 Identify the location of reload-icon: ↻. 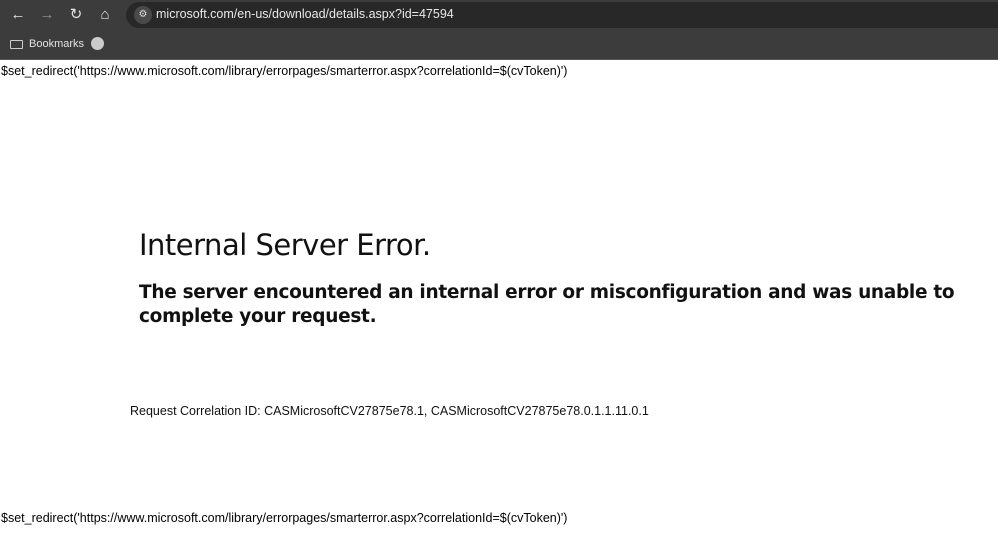
(76, 15).